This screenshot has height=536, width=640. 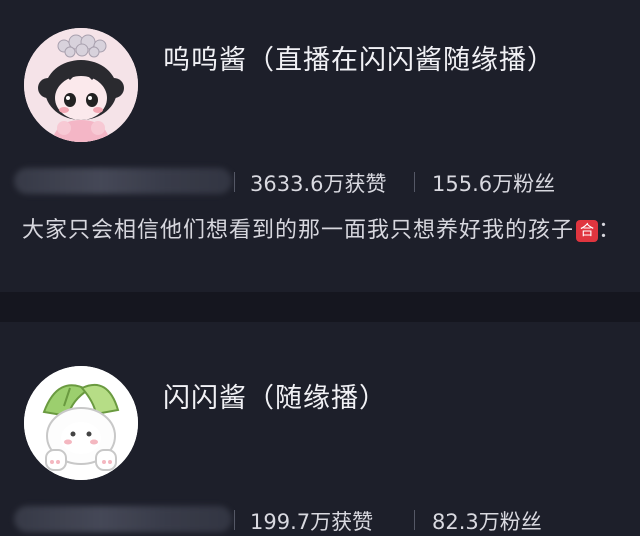 What do you see at coordinates (320, 307) in the screenshot?
I see `section-divider` at bounding box center [320, 307].